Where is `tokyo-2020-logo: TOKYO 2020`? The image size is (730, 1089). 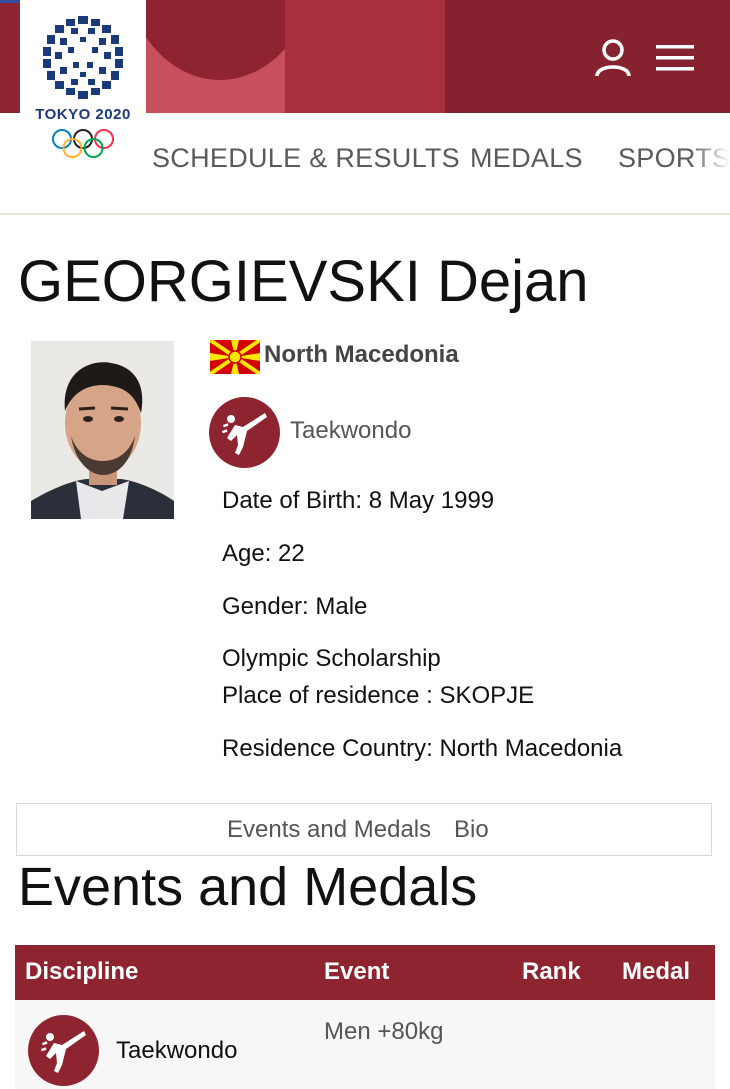
tokyo-2020-logo: TOKYO 2020 is located at coordinates (83, 83).